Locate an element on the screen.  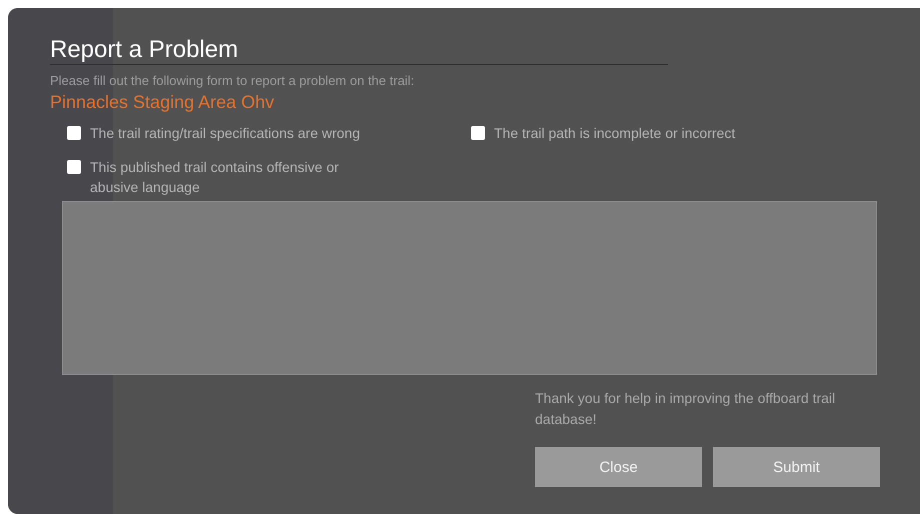
checkbox-label: This published trail contains offensive or abusive language is located at coordinates (215, 177).